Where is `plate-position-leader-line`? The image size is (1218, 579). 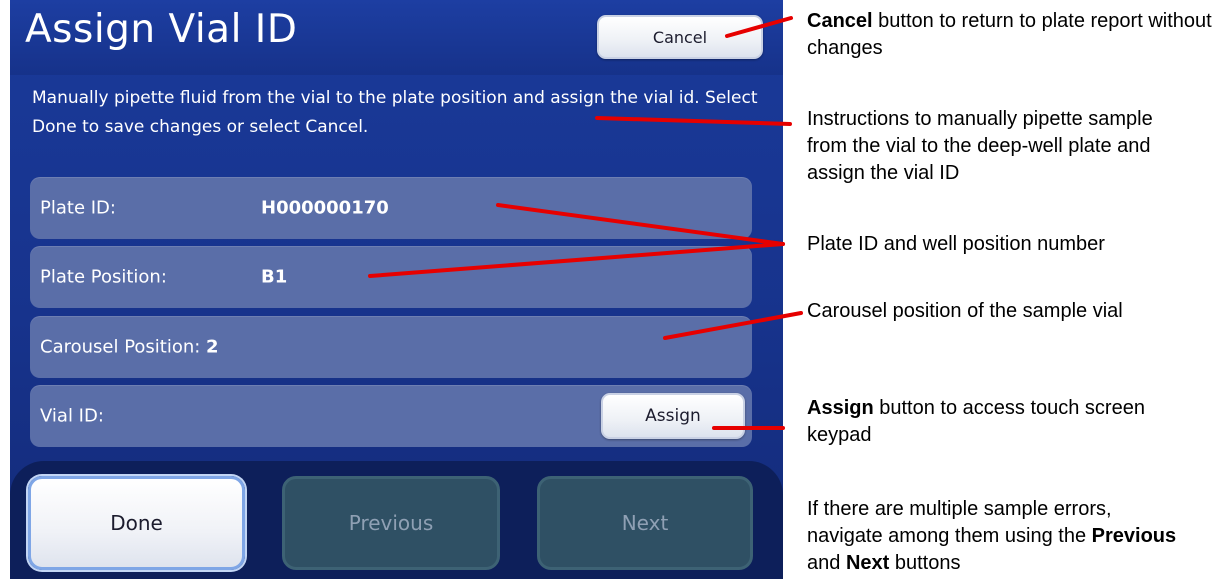 plate-position-leader-line is located at coordinates (576, 260).